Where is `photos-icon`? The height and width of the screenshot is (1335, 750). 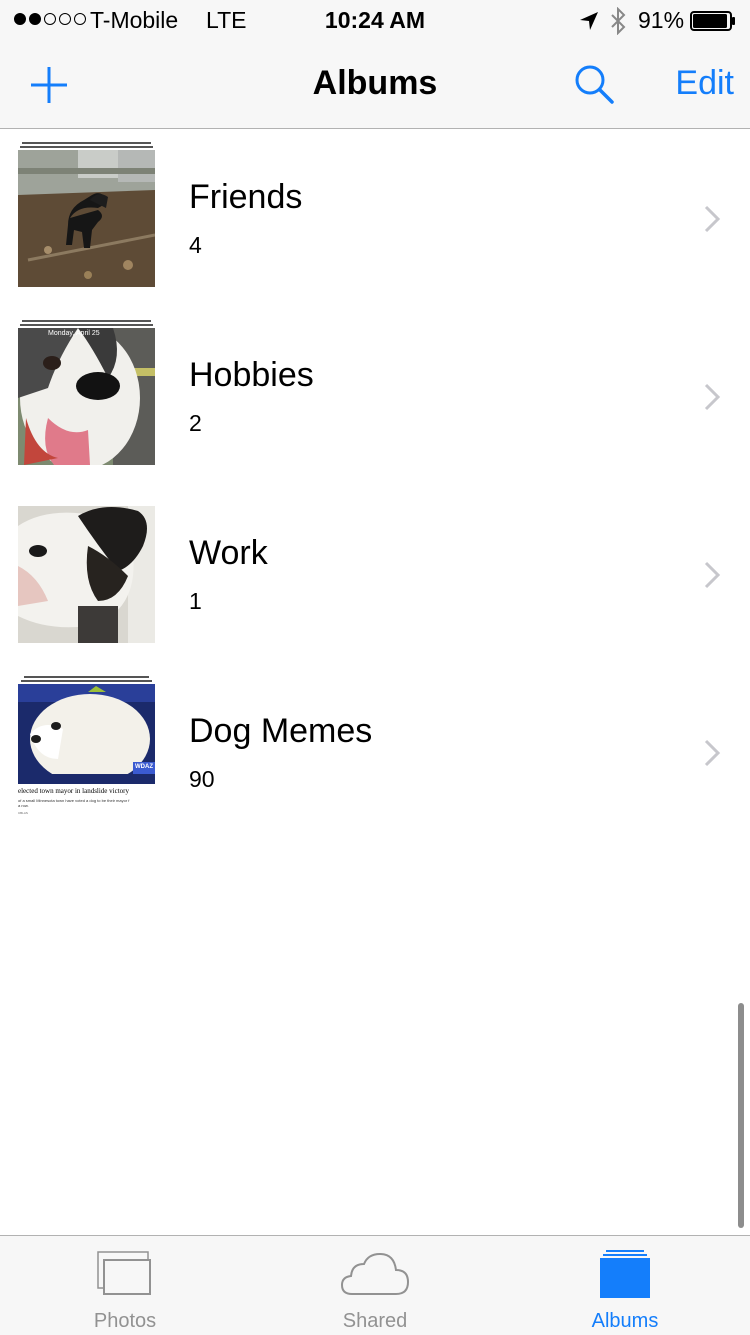
photos-icon is located at coordinates (124, 1273).